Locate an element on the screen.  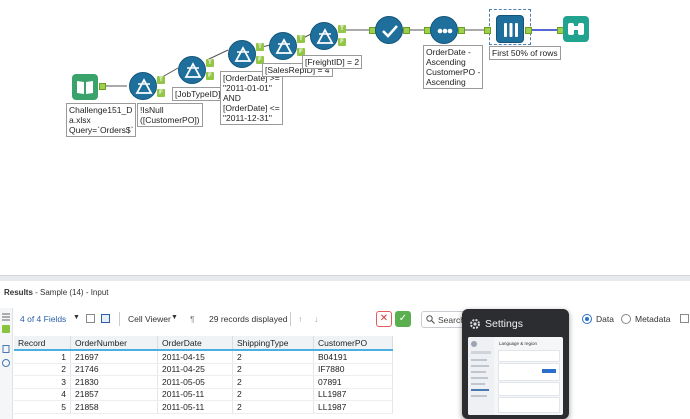
table-cell: 2011-04-25 is located at coordinates (195, 369).